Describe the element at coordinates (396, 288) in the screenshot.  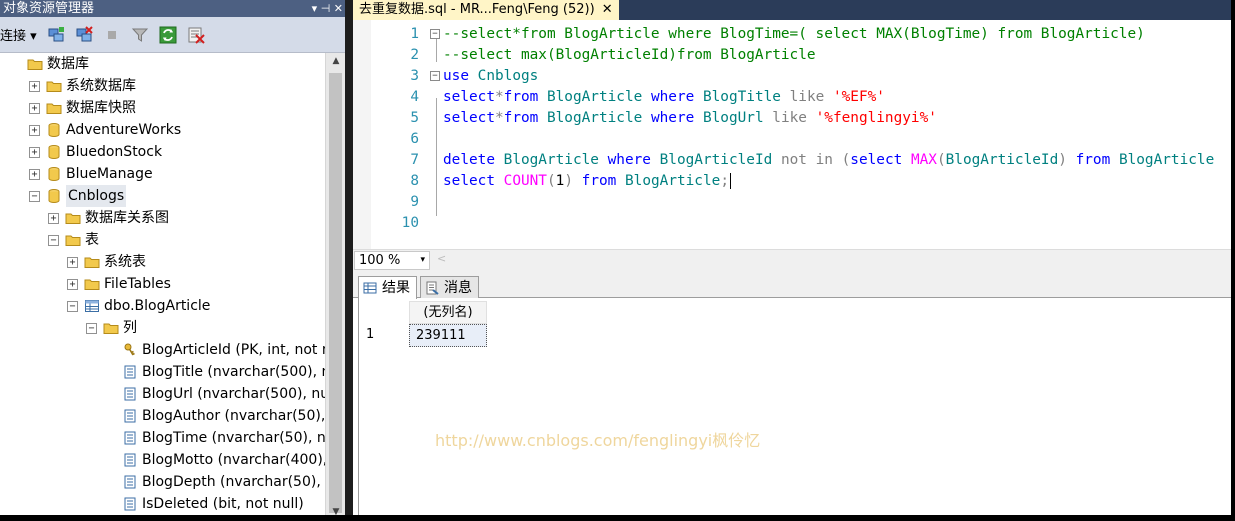
I see `tab-results-label: 结果` at that location.